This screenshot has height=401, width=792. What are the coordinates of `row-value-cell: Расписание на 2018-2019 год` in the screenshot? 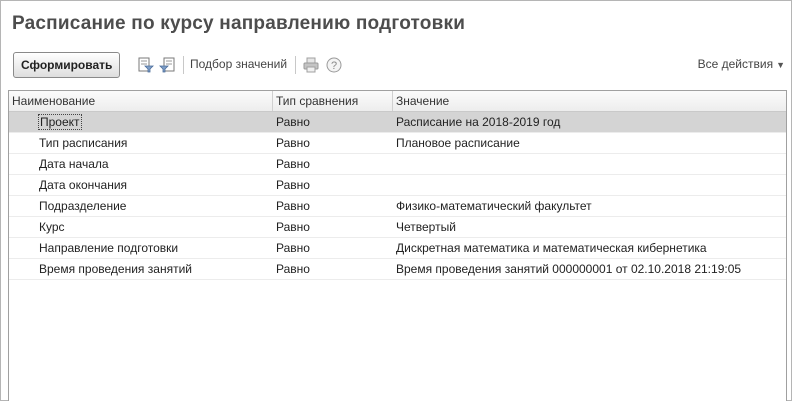 It's located at (589, 122).